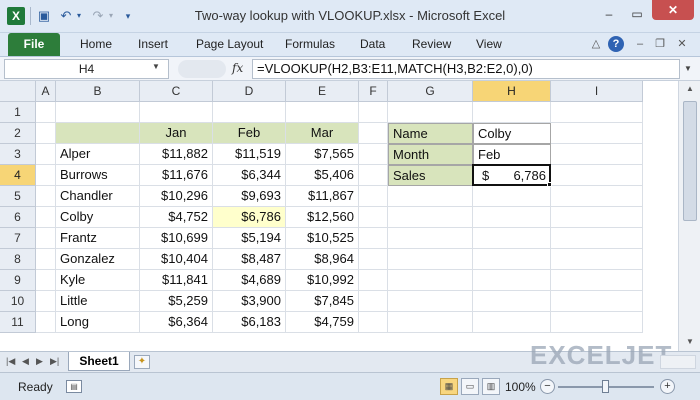 This screenshot has height=400, width=700. I want to click on column-header: E, so click(322, 91).